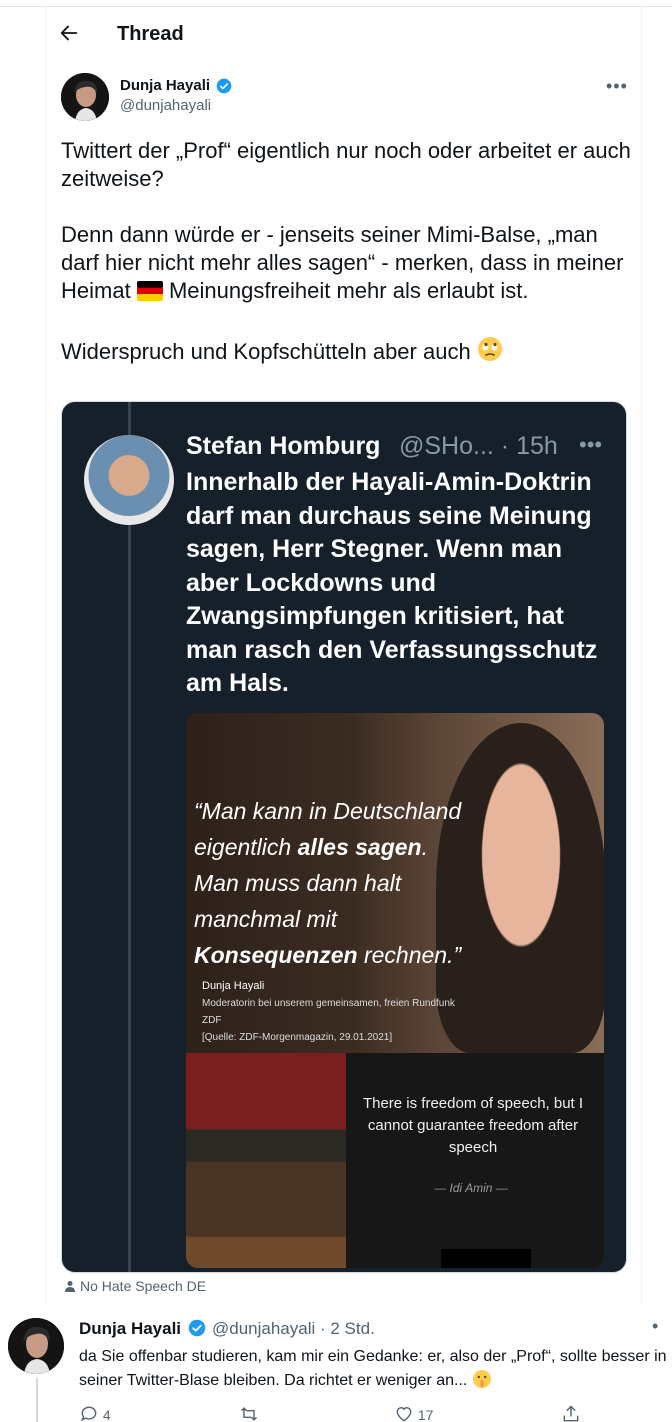  I want to click on page-title: Thread, so click(150, 34).